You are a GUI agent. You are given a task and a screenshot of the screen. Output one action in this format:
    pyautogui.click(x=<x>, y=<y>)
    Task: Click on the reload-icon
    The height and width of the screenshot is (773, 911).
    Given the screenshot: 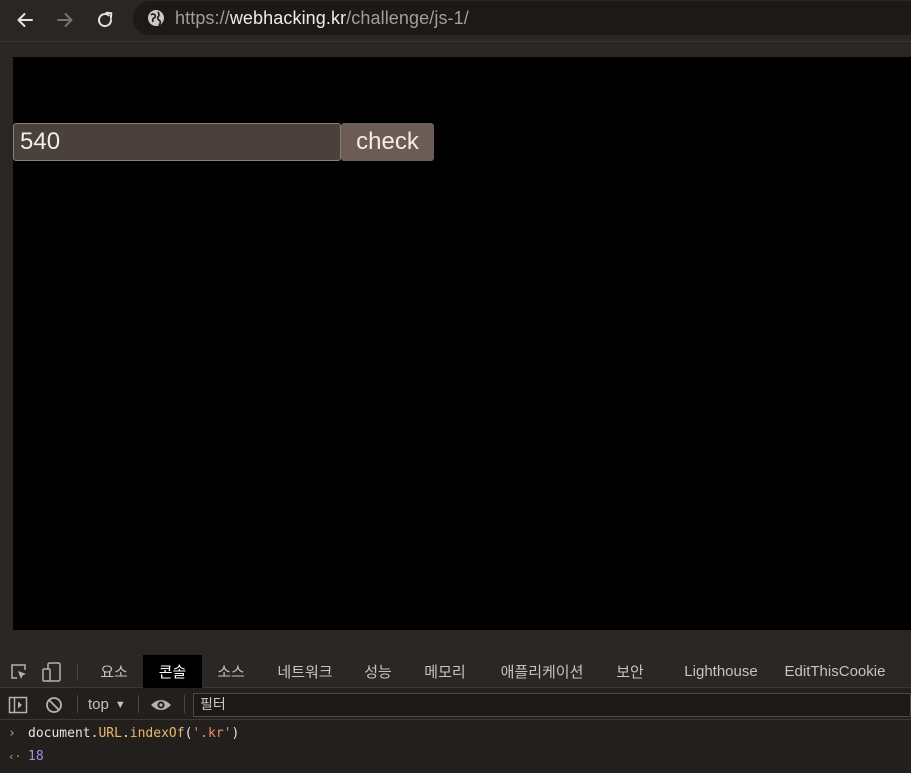 What is the action you would take?
    pyautogui.click(x=105, y=19)
    